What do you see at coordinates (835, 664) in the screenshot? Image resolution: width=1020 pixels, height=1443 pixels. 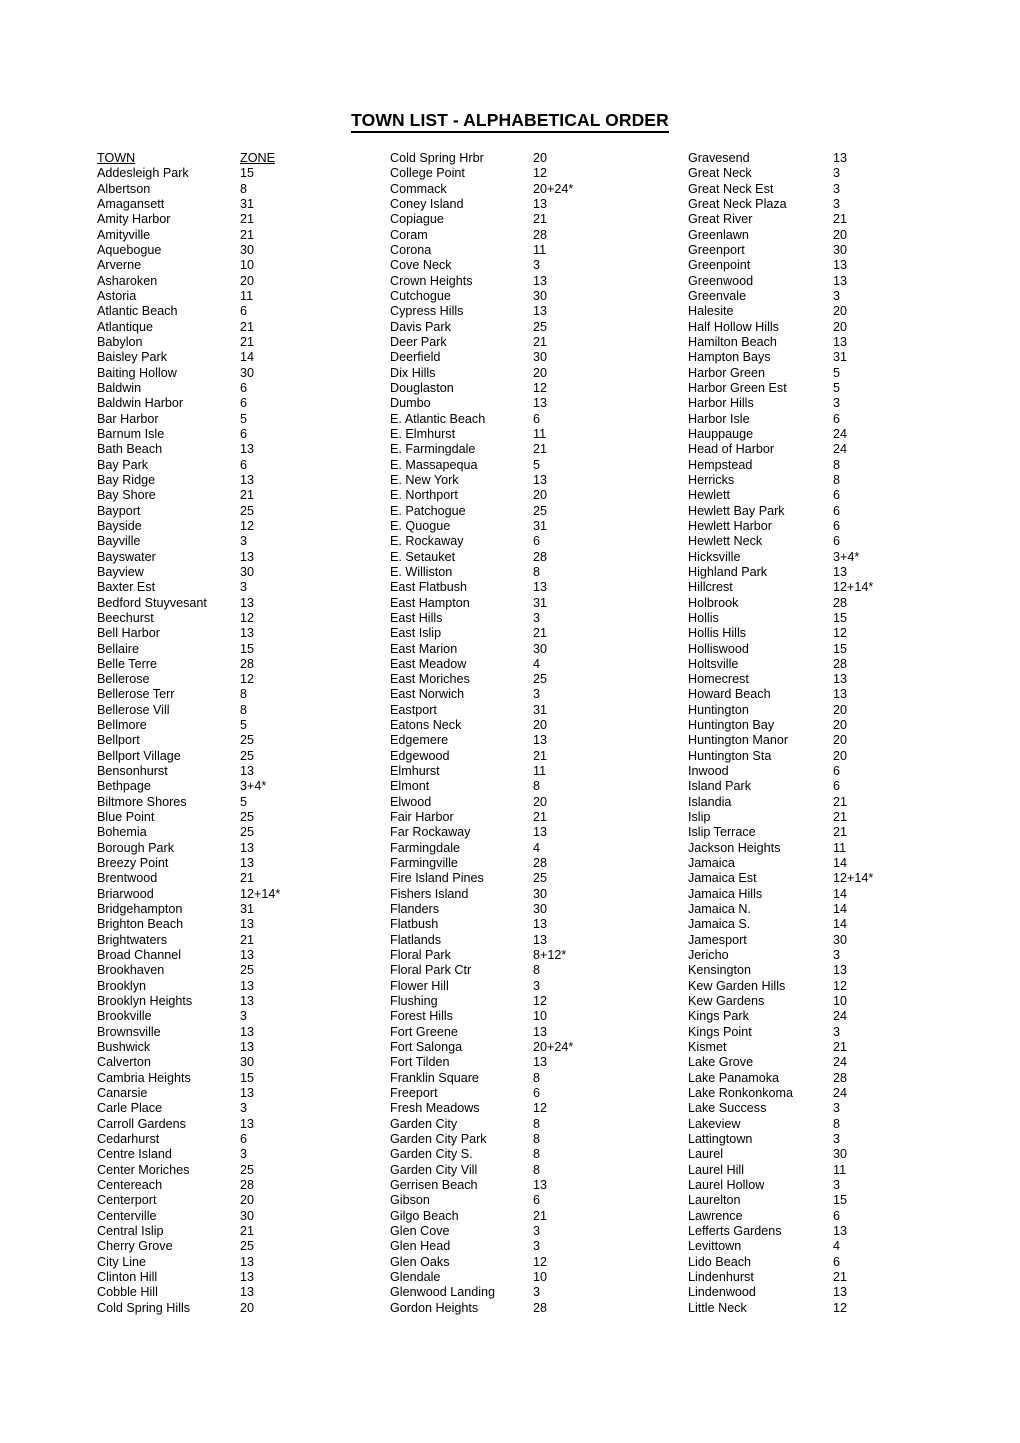 I see `table-row: Holtsville 28` at bounding box center [835, 664].